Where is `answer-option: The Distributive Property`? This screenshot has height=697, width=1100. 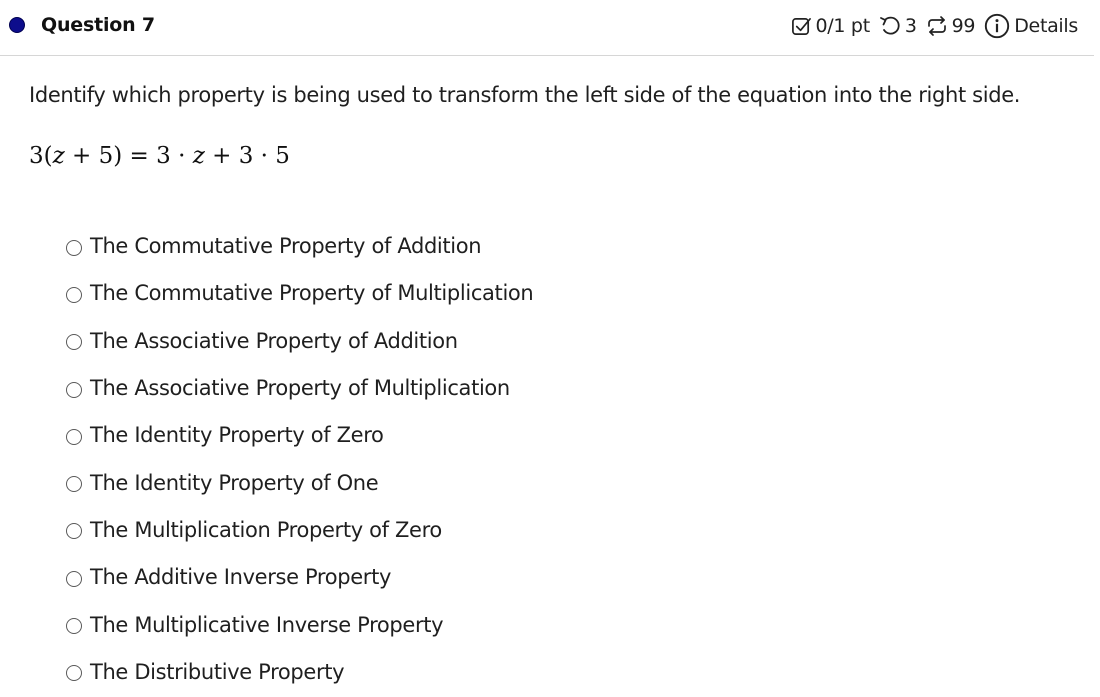
answer-option: The Distributive Property is located at coordinates (299, 673).